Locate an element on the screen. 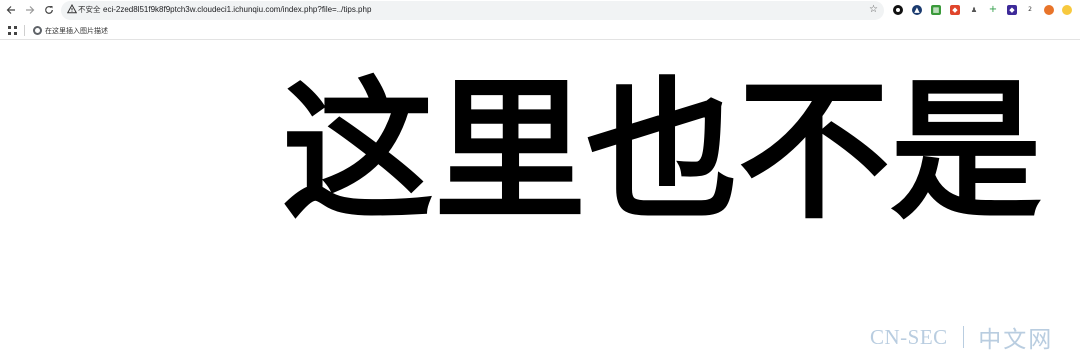  apps-grid-icon is located at coordinates (12, 30).